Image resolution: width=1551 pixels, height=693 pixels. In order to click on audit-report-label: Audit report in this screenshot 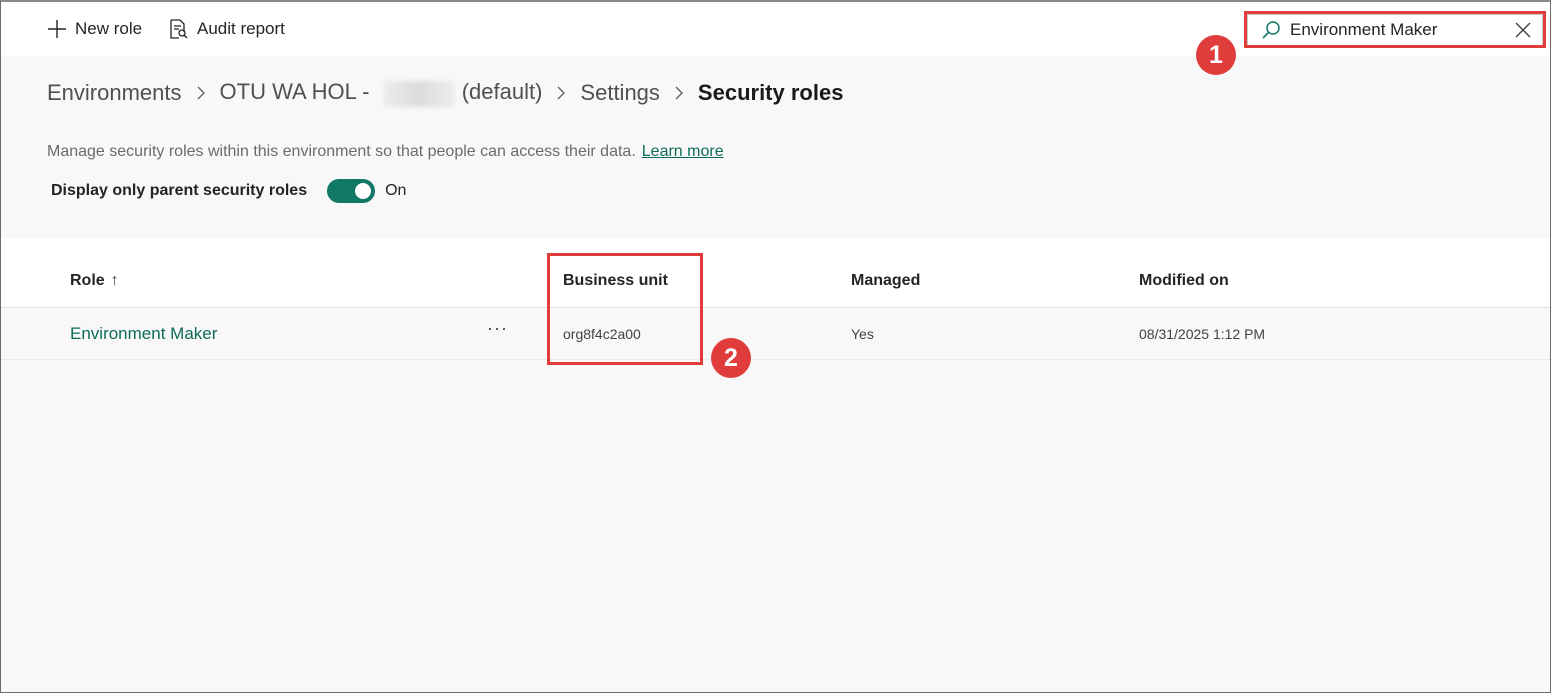, I will do `click(241, 28)`.